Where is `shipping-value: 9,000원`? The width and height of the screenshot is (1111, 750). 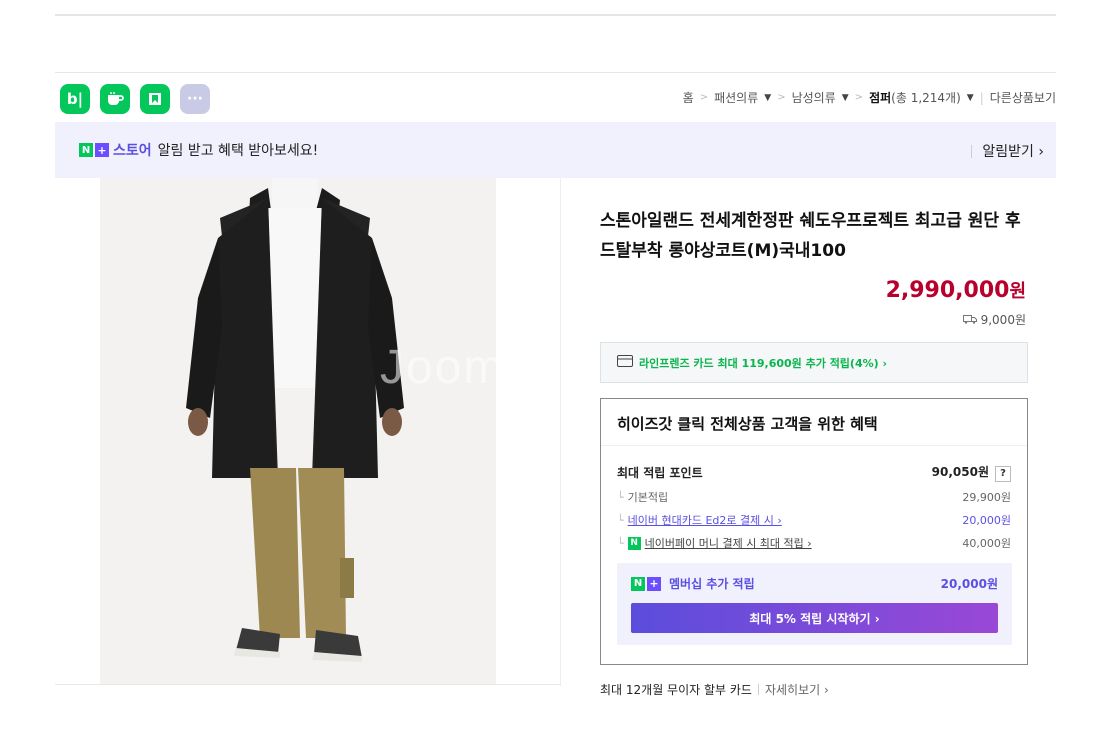 shipping-value: 9,000원 is located at coordinates (1003, 320).